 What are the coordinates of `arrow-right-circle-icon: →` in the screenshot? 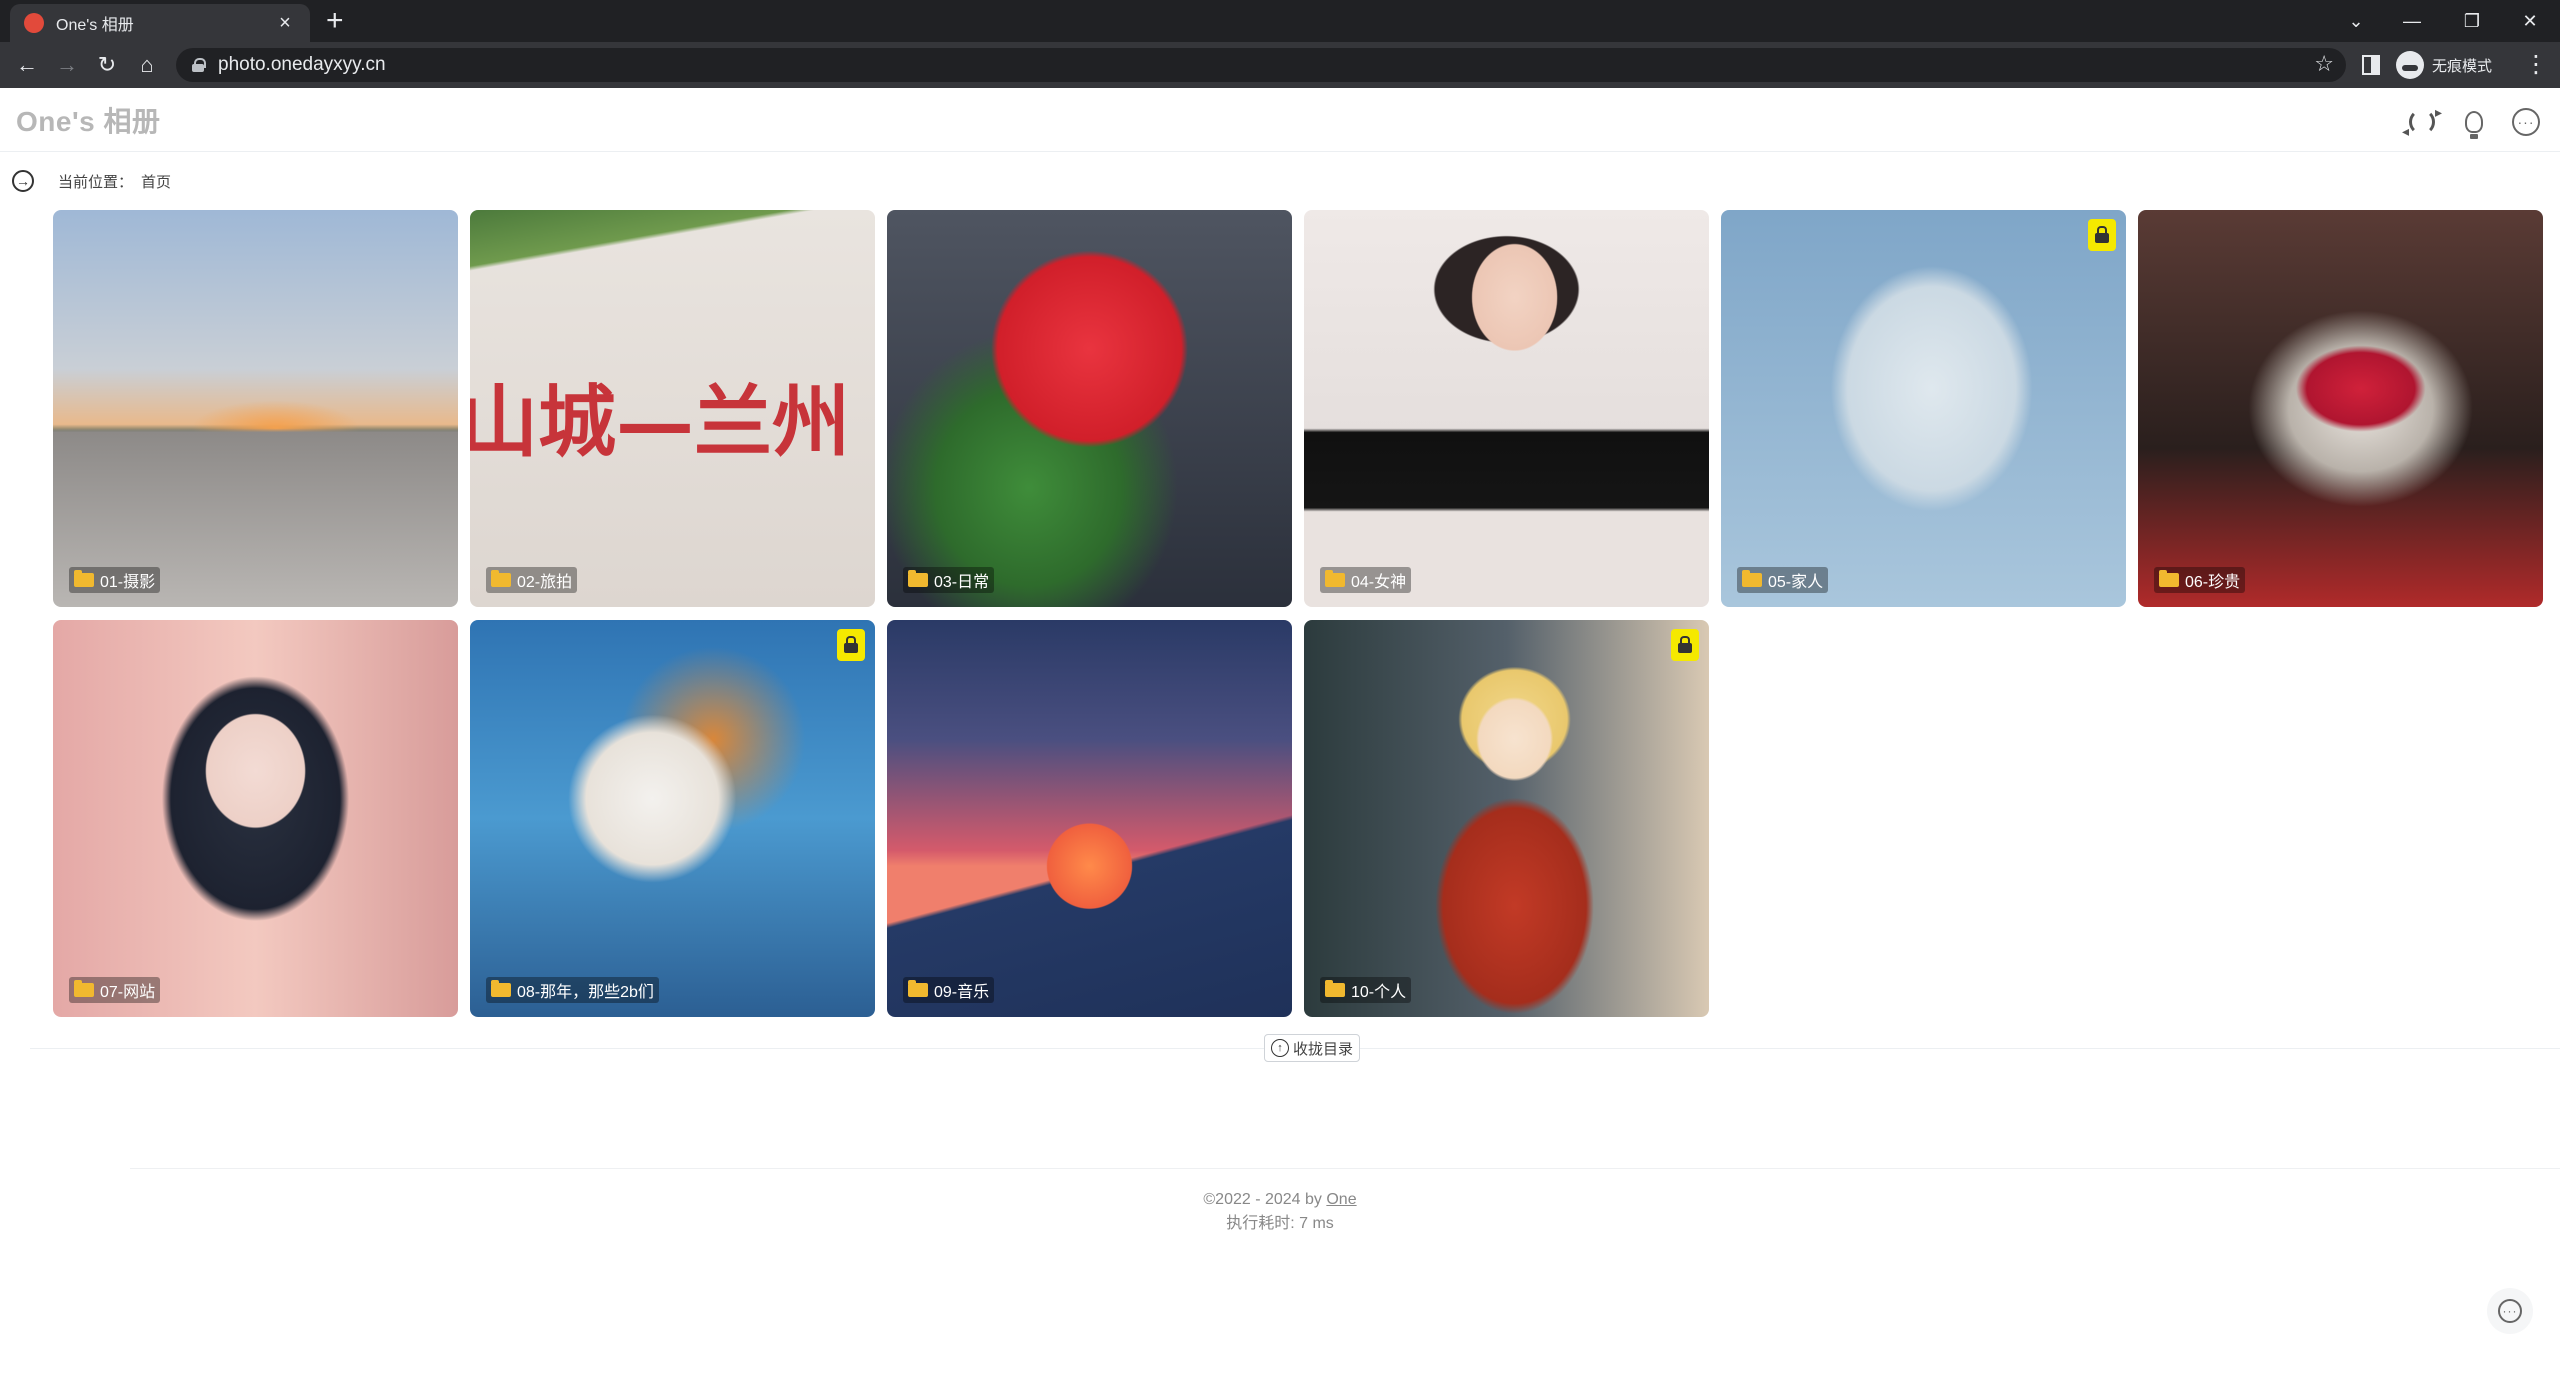 It's located at (23, 181).